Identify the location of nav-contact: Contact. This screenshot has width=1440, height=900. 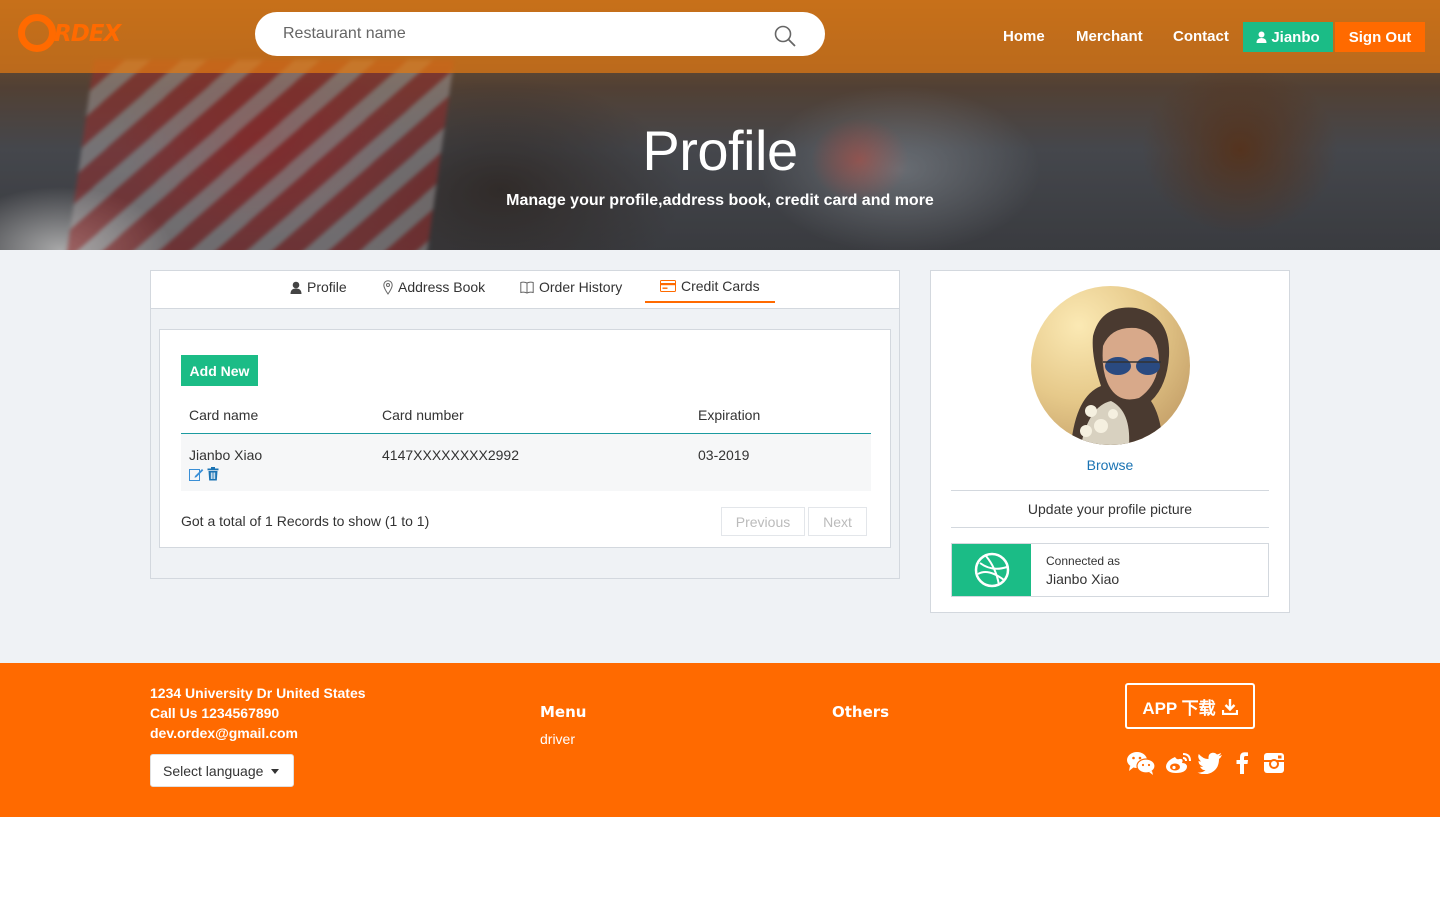
(1201, 36).